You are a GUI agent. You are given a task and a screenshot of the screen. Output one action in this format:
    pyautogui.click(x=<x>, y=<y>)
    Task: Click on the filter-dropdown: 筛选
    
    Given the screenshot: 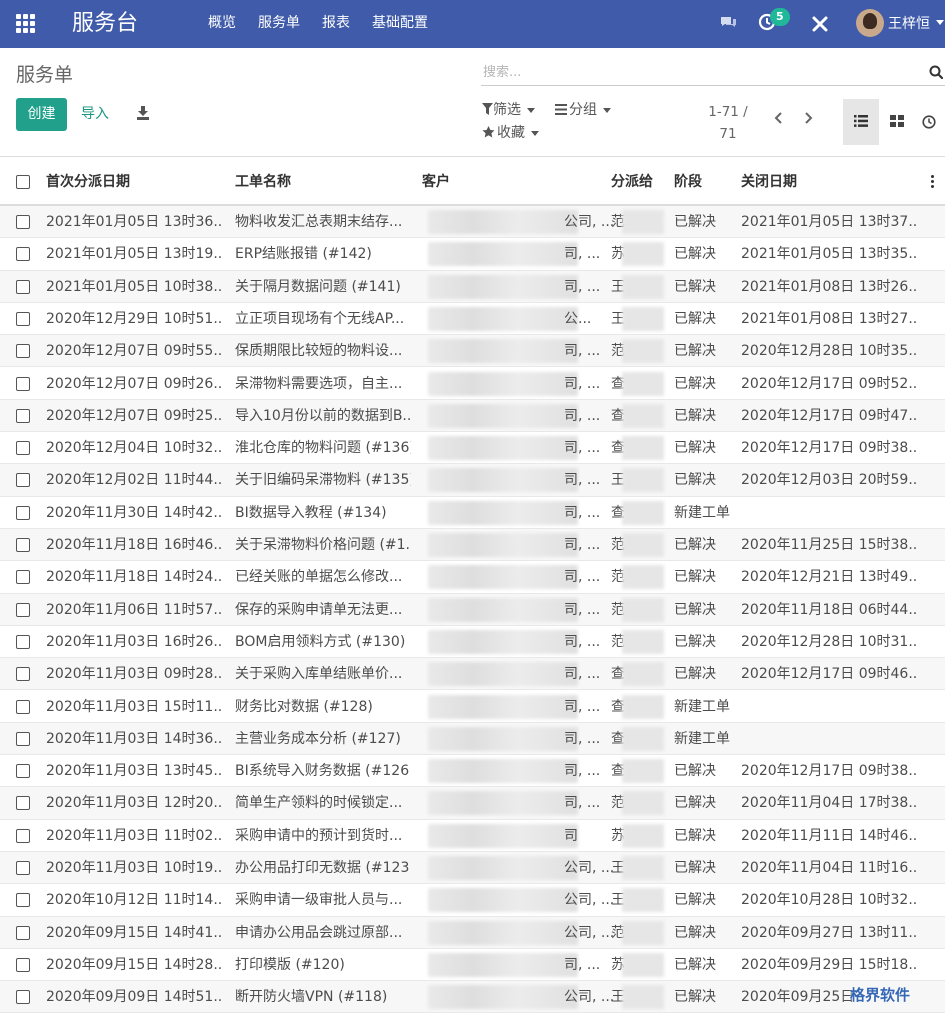 What is the action you would take?
    pyautogui.click(x=508, y=110)
    